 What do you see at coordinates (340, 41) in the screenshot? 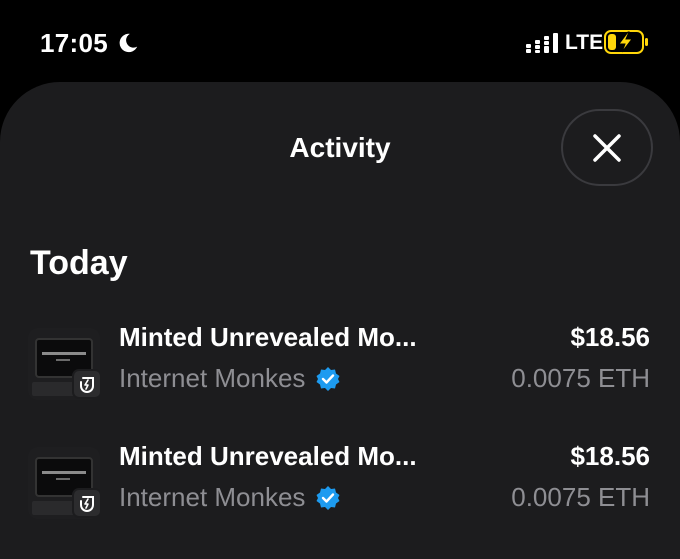
I see `status-bar: 17:05 LTE` at bounding box center [340, 41].